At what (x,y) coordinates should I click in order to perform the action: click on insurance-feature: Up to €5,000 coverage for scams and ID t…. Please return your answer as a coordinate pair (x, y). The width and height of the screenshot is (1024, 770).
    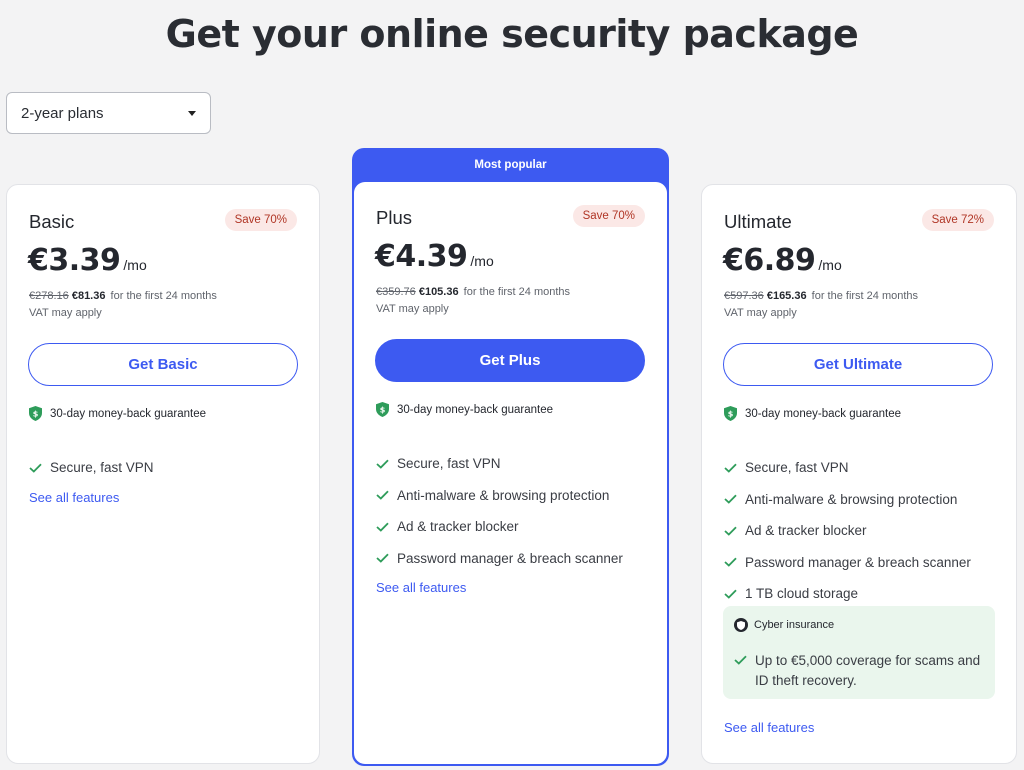
    Looking at the image, I should click on (860, 671).